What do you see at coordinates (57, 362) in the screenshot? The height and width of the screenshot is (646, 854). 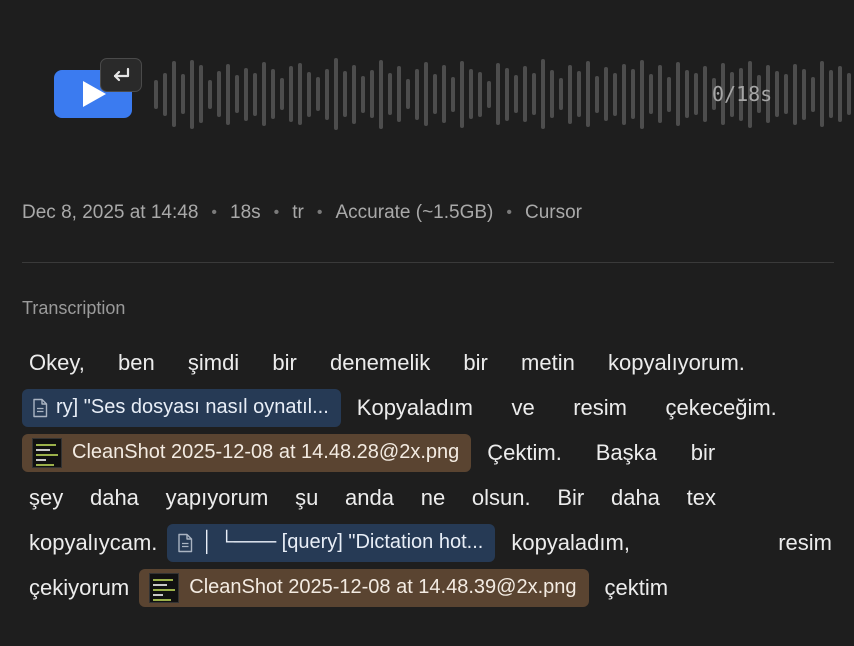 I see `transcript-word: Okey,` at bounding box center [57, 362].